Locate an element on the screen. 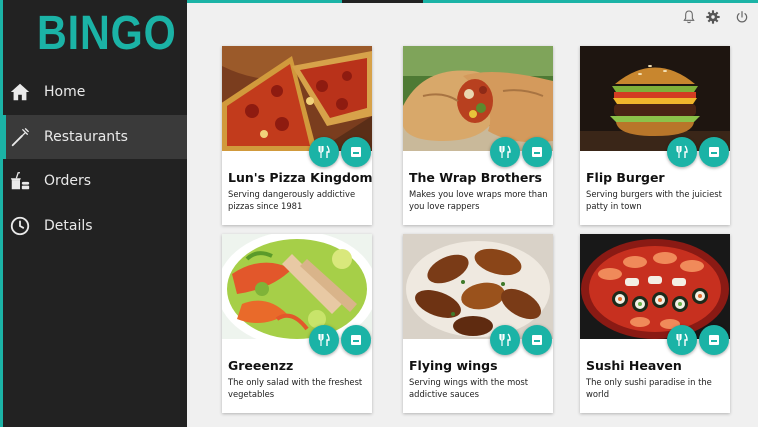  wrap-image is located at coordinates (478, 98).